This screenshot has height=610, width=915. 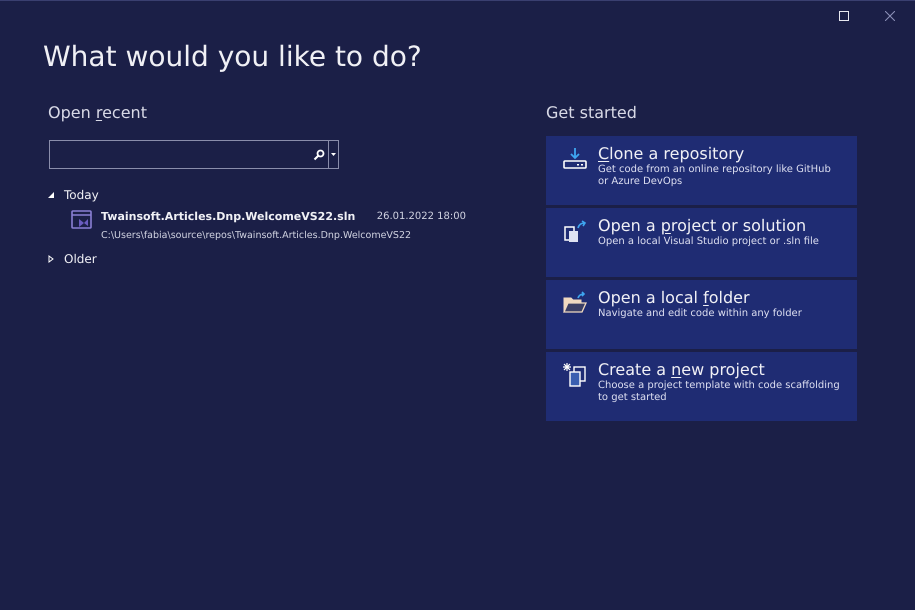 What do you see at coordinates (674, 298) in the screenshot?
I see `action-title: Open a local folder` at bounding box center [674, 298].